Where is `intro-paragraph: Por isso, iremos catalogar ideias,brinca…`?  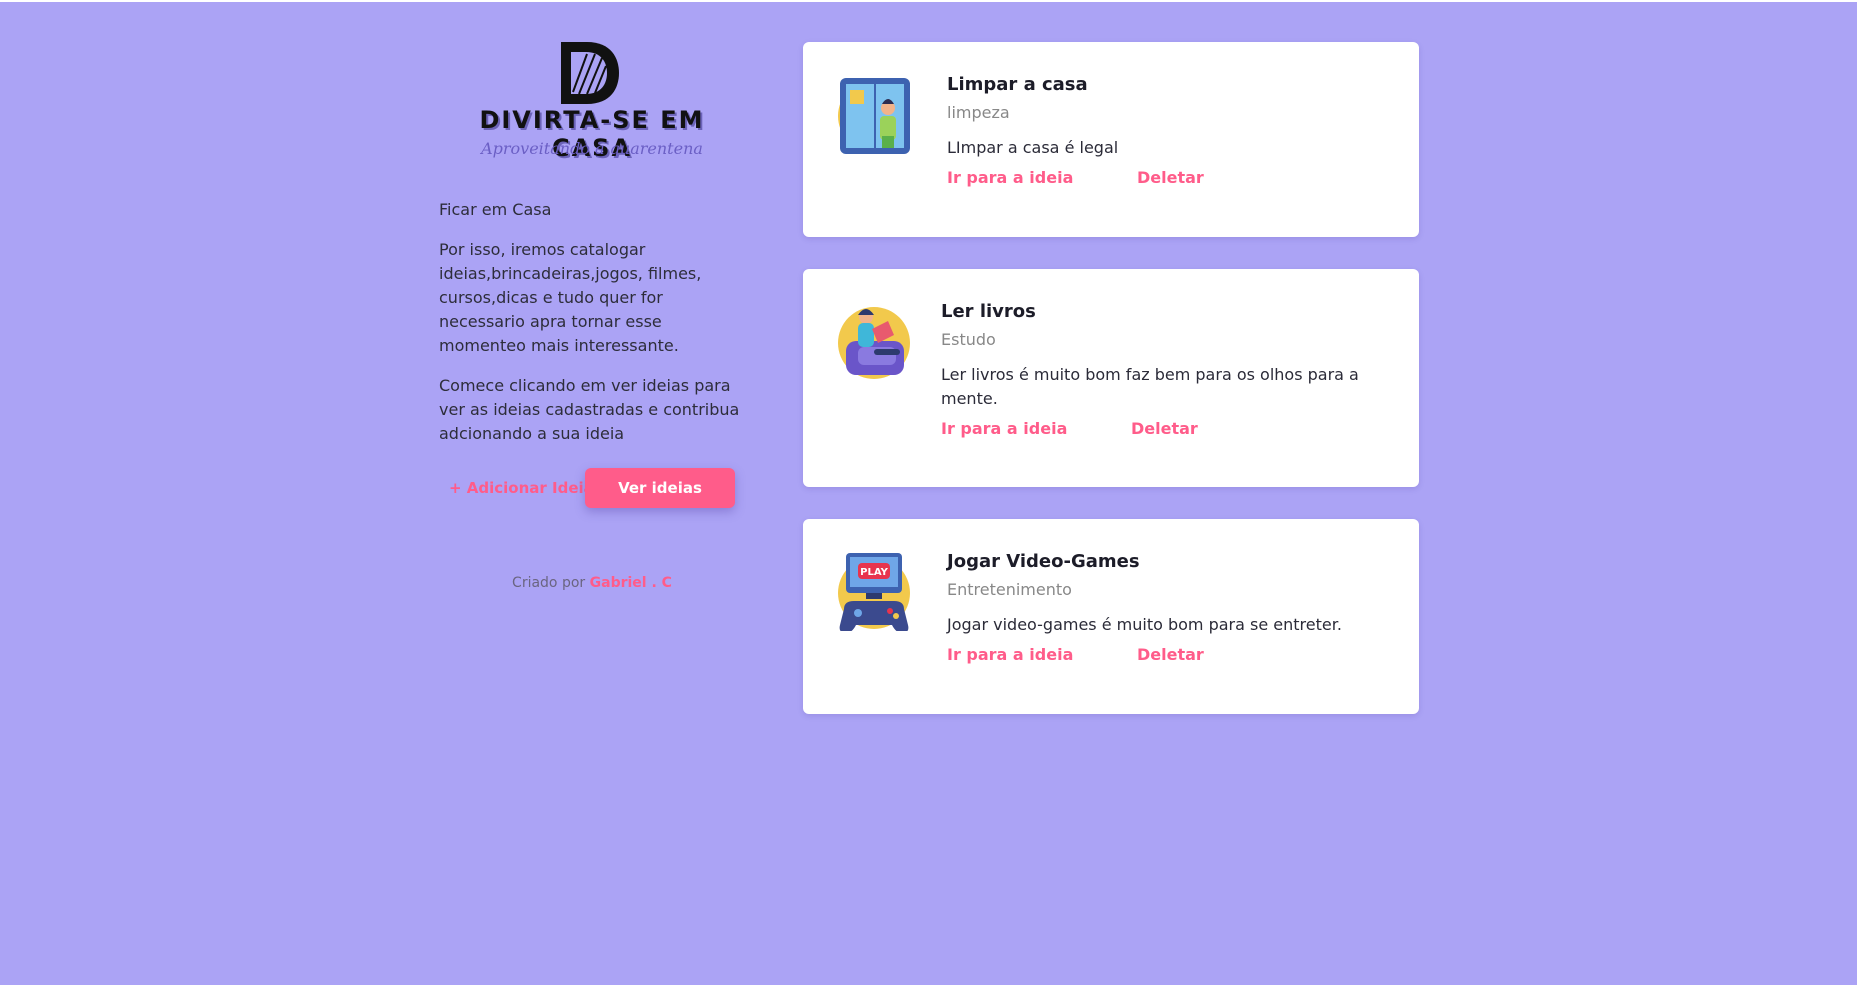
intro-paragraph: Por isso, iremos catalogar ideias,brinca… is located at coordinates (570, 297).